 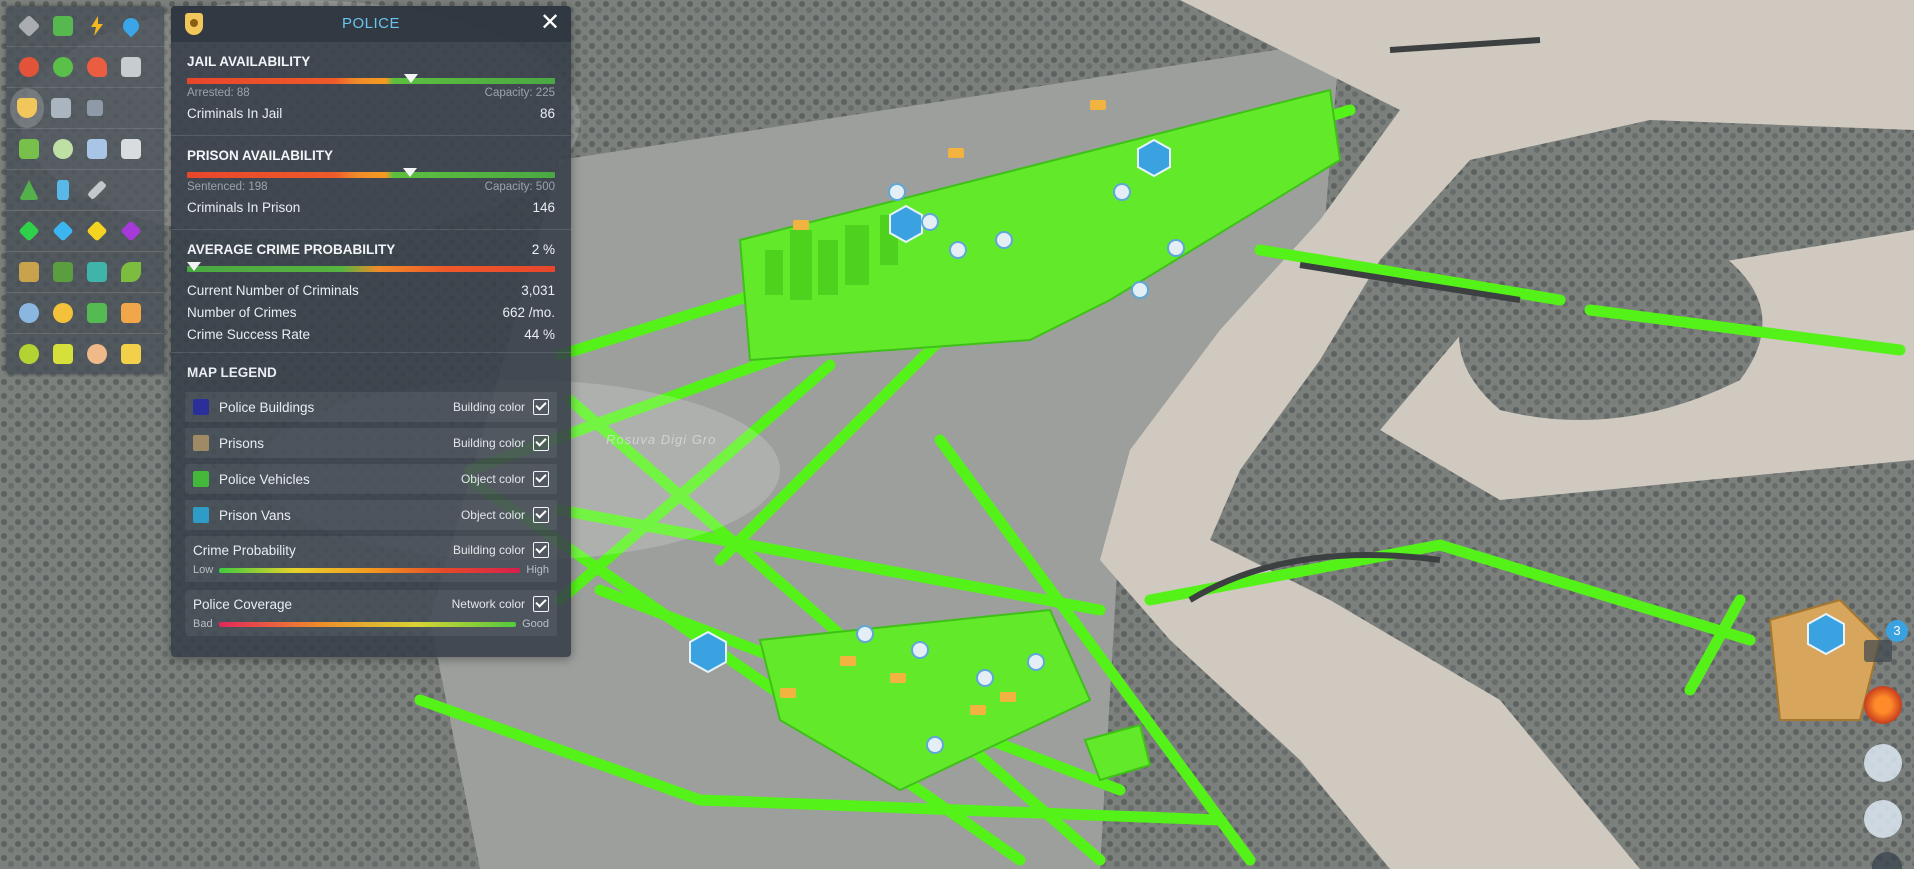 I want to click on stat-value: 44 %, so click(x=539, y=334).